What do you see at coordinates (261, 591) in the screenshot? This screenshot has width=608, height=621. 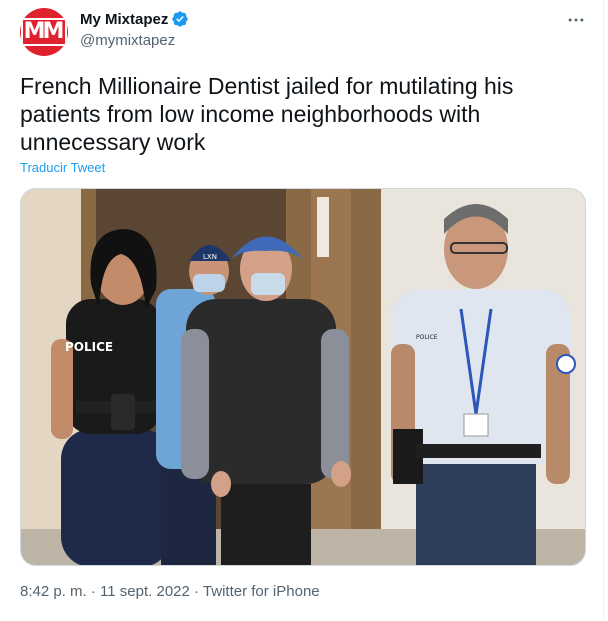 I see `tweet-source: Twitter for iPhone` at bounding box center [261, 591].